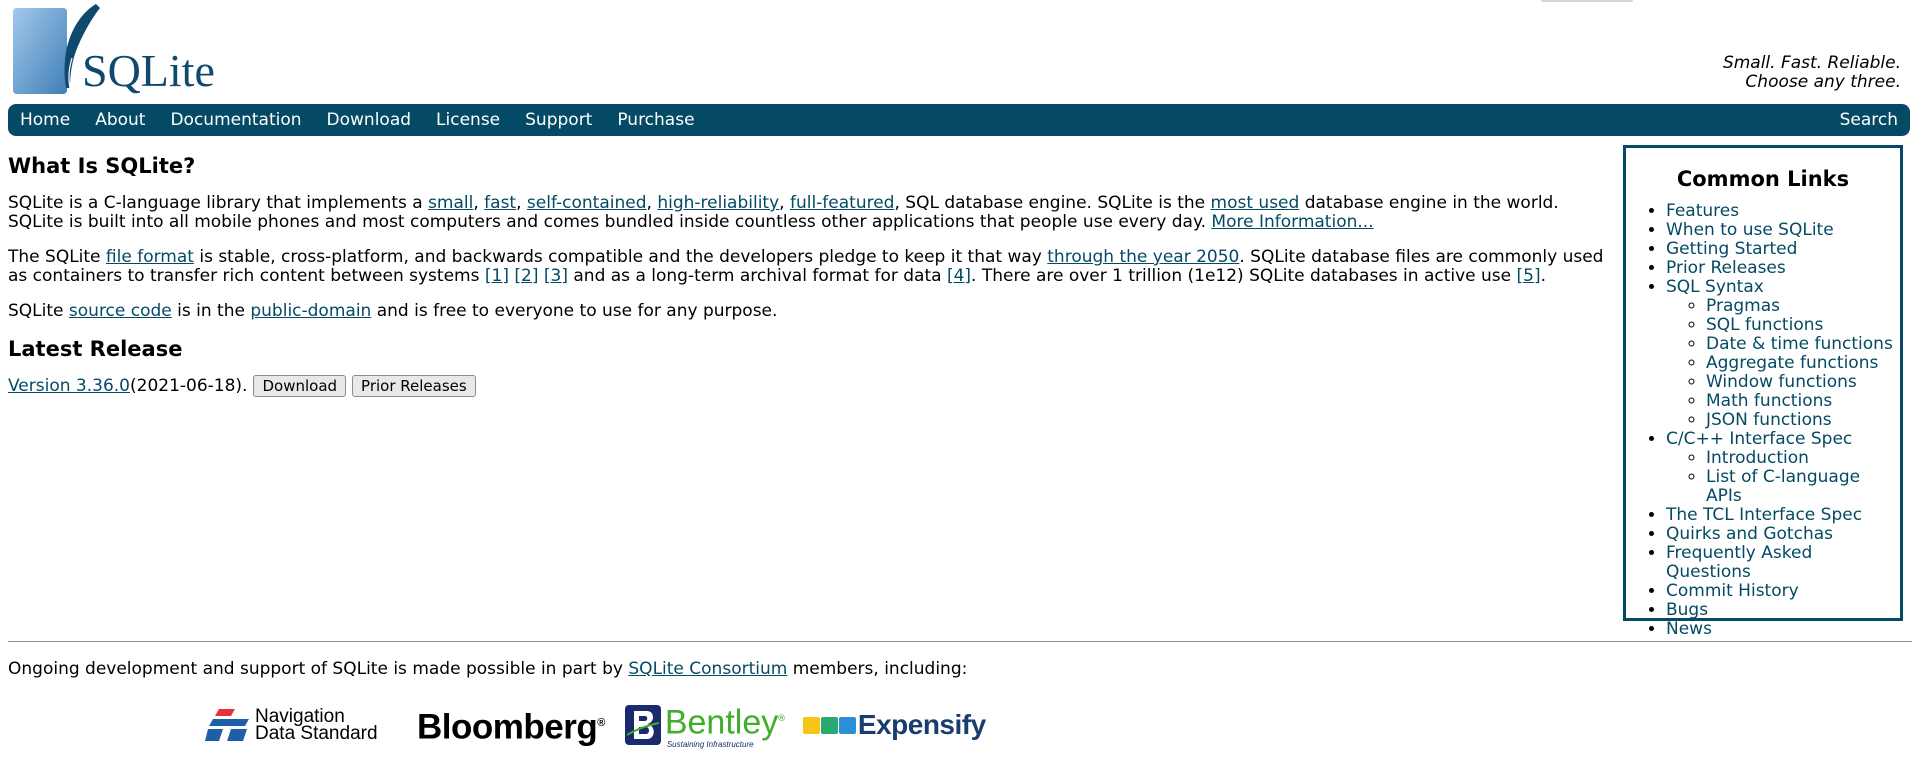 The image size is (1919, 776). I want to click on list-item: The TCL Interface Spec, so click(1783, 515).